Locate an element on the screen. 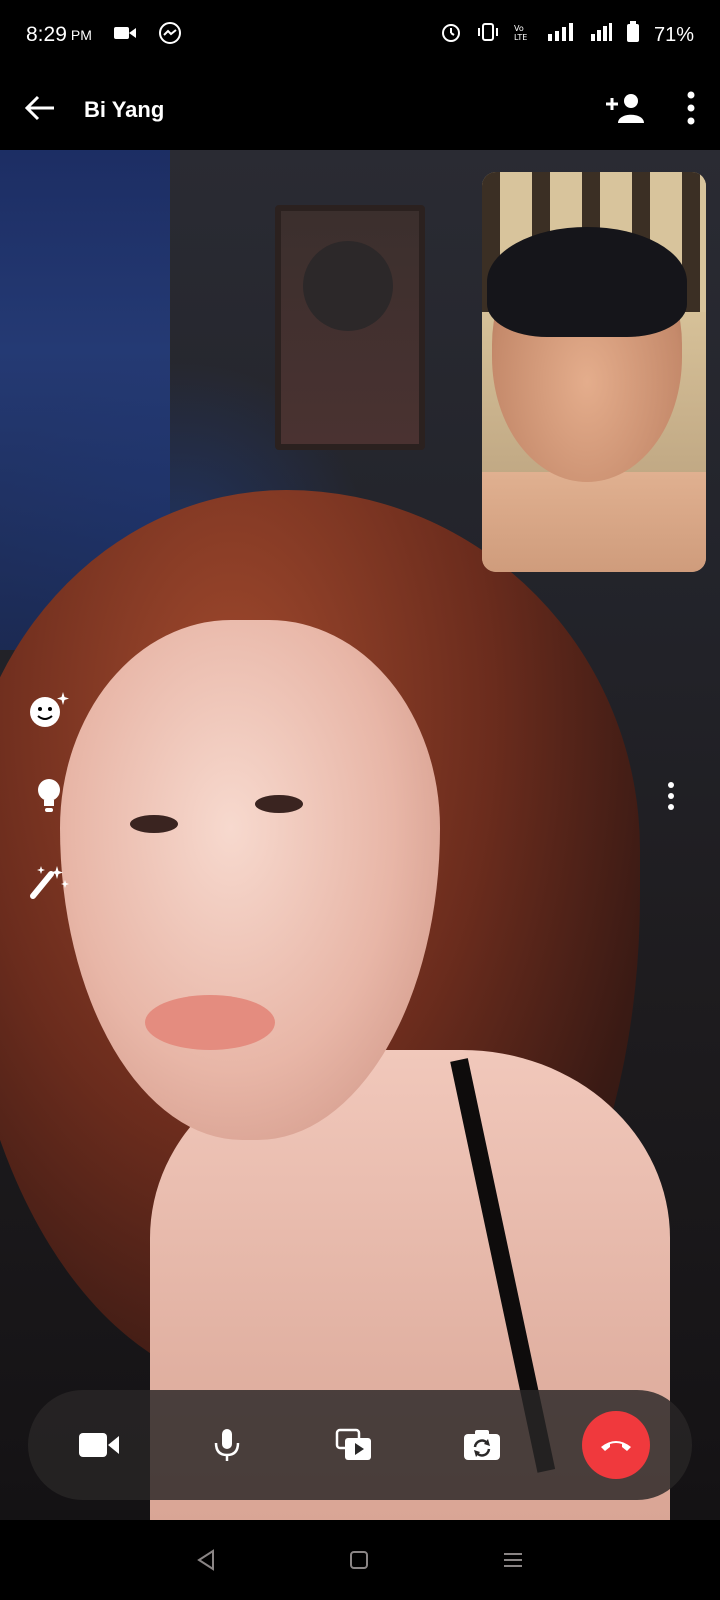 Image resolution: width=720 pixels, height=1600 pixels. system-nav-bar is located at coordinates (360, 1562).